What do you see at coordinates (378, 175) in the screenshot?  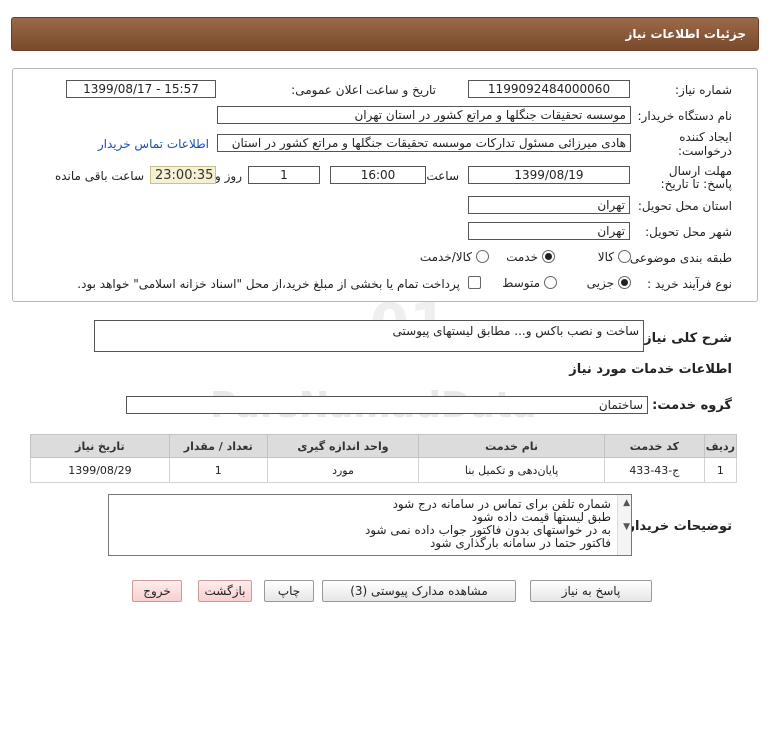 I see `deadline-time-field: 16:00` at bounding box center [378, 175].